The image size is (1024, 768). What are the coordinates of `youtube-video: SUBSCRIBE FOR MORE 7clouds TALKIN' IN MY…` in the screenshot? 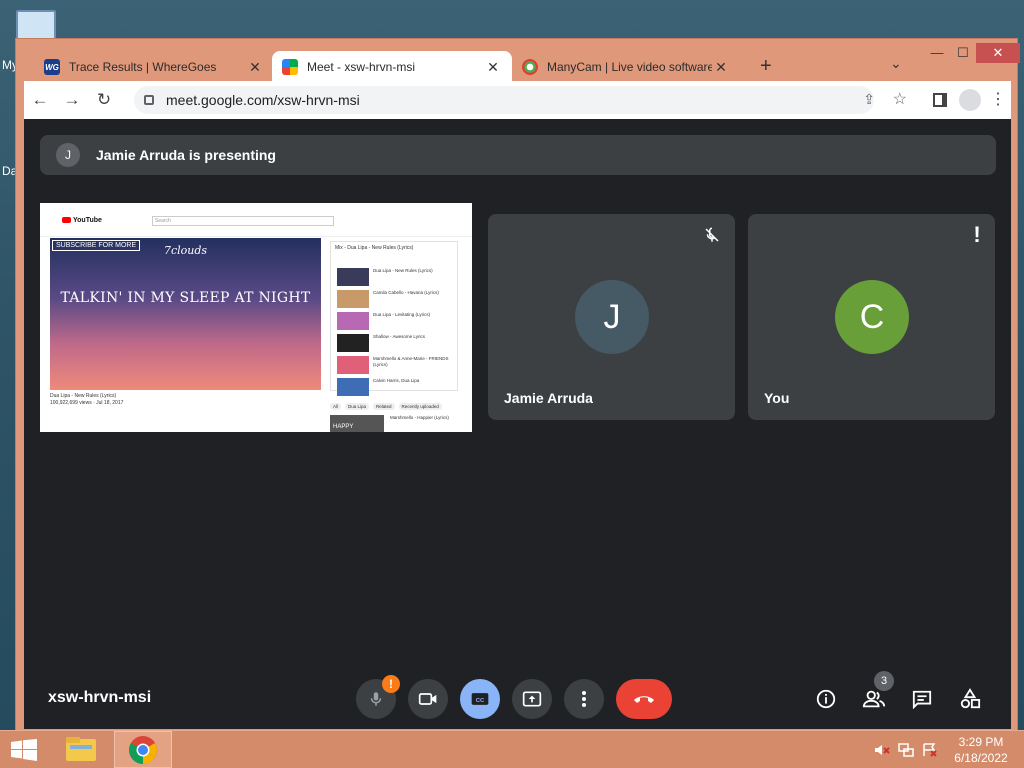 It's located at (185, 314).